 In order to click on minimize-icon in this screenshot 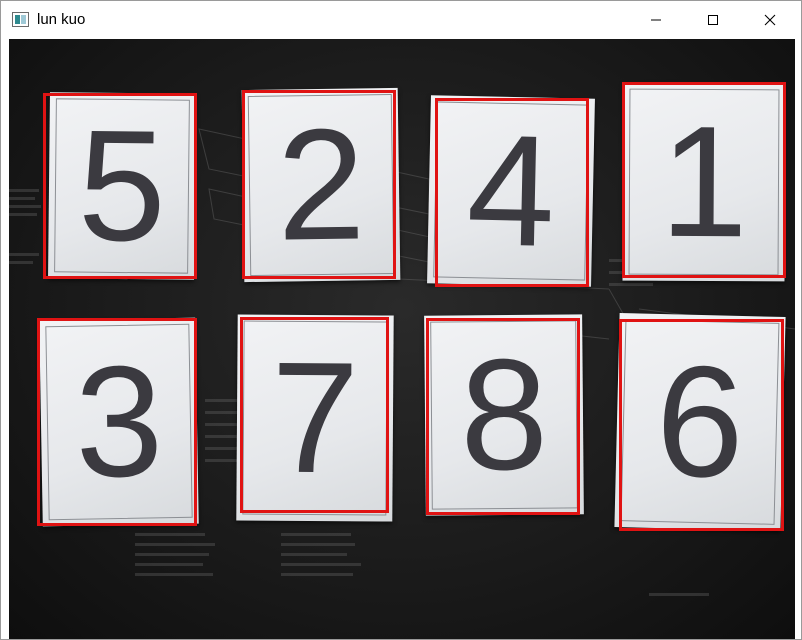, I will do `click(656, 20)`.